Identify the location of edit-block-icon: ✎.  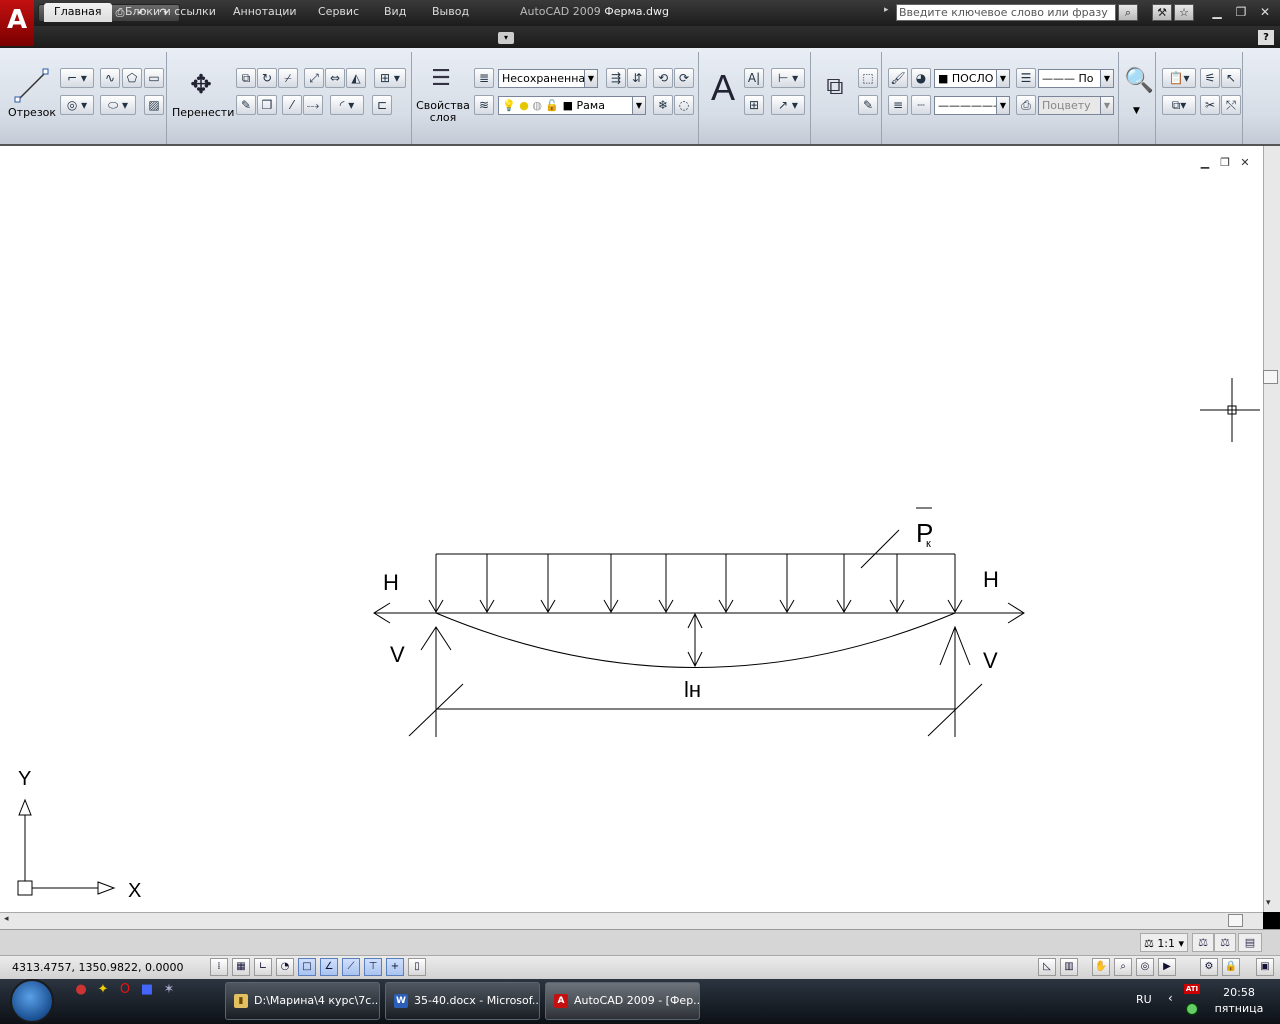
(868, 105).